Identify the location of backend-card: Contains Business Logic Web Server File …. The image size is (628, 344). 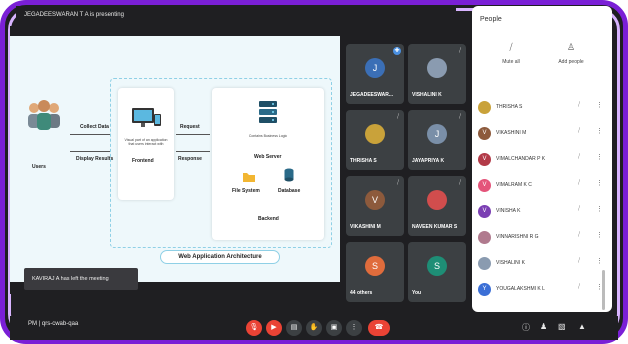
(268, 164).